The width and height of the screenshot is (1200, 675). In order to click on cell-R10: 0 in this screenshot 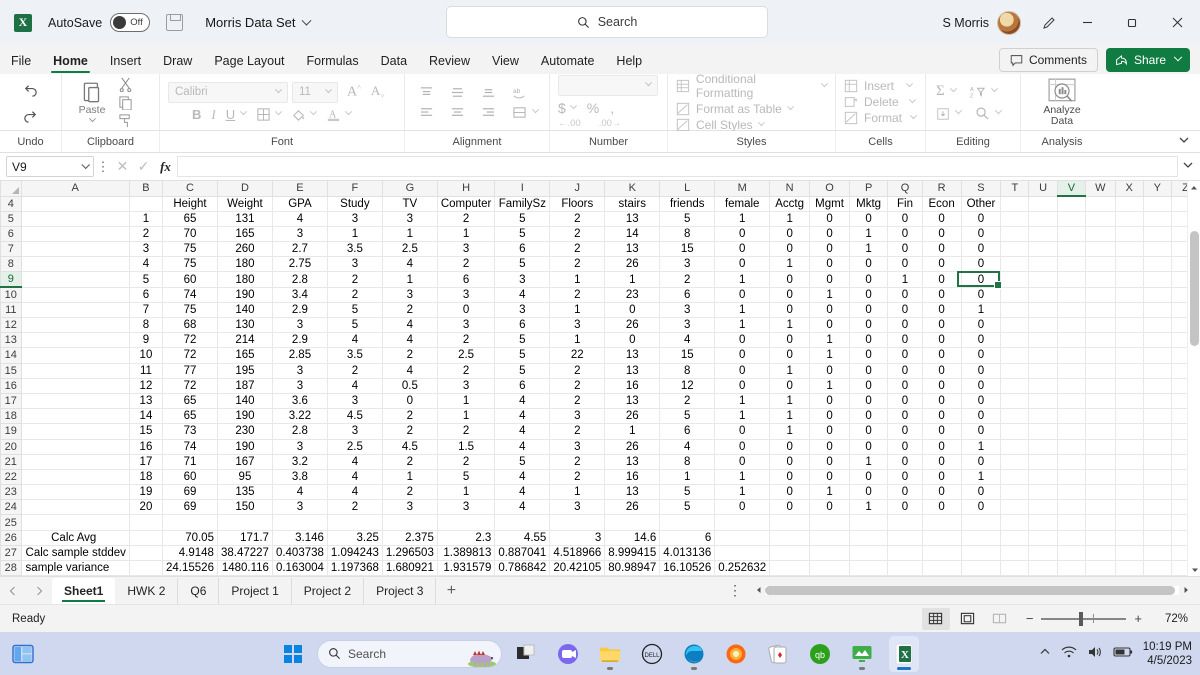, I will do `click(942, 295)`.